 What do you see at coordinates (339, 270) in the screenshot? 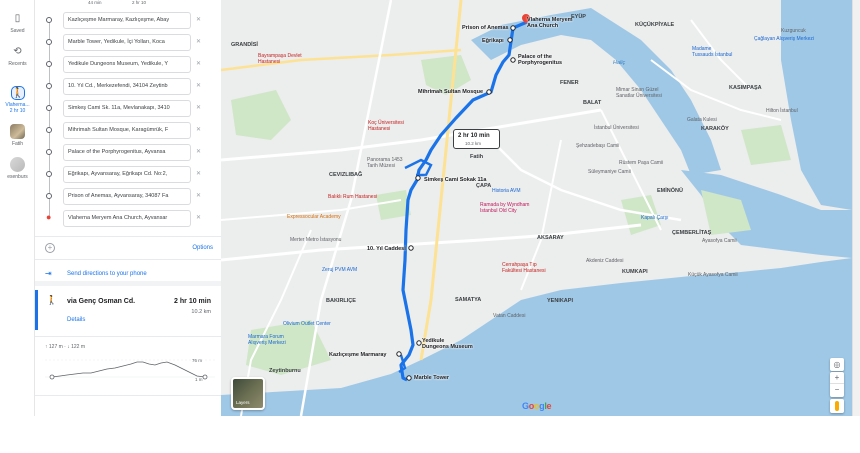
I see `map-label-zeruj: Zeruj PVM AVM` at bounding box center [339, 270].